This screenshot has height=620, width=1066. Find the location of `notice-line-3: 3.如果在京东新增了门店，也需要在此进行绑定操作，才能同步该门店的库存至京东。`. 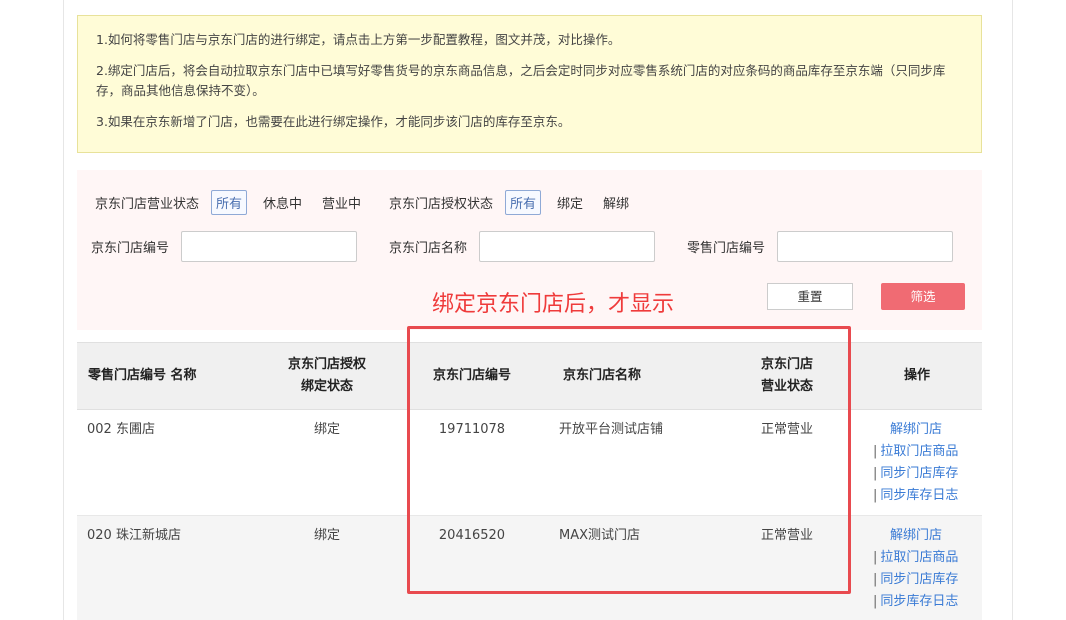

notice-line-3: 3.如果在京东新增了门店，也需要在此进行绑定操作，才能同步该门店的库存至京东。 is located at coordinates (333, 121).